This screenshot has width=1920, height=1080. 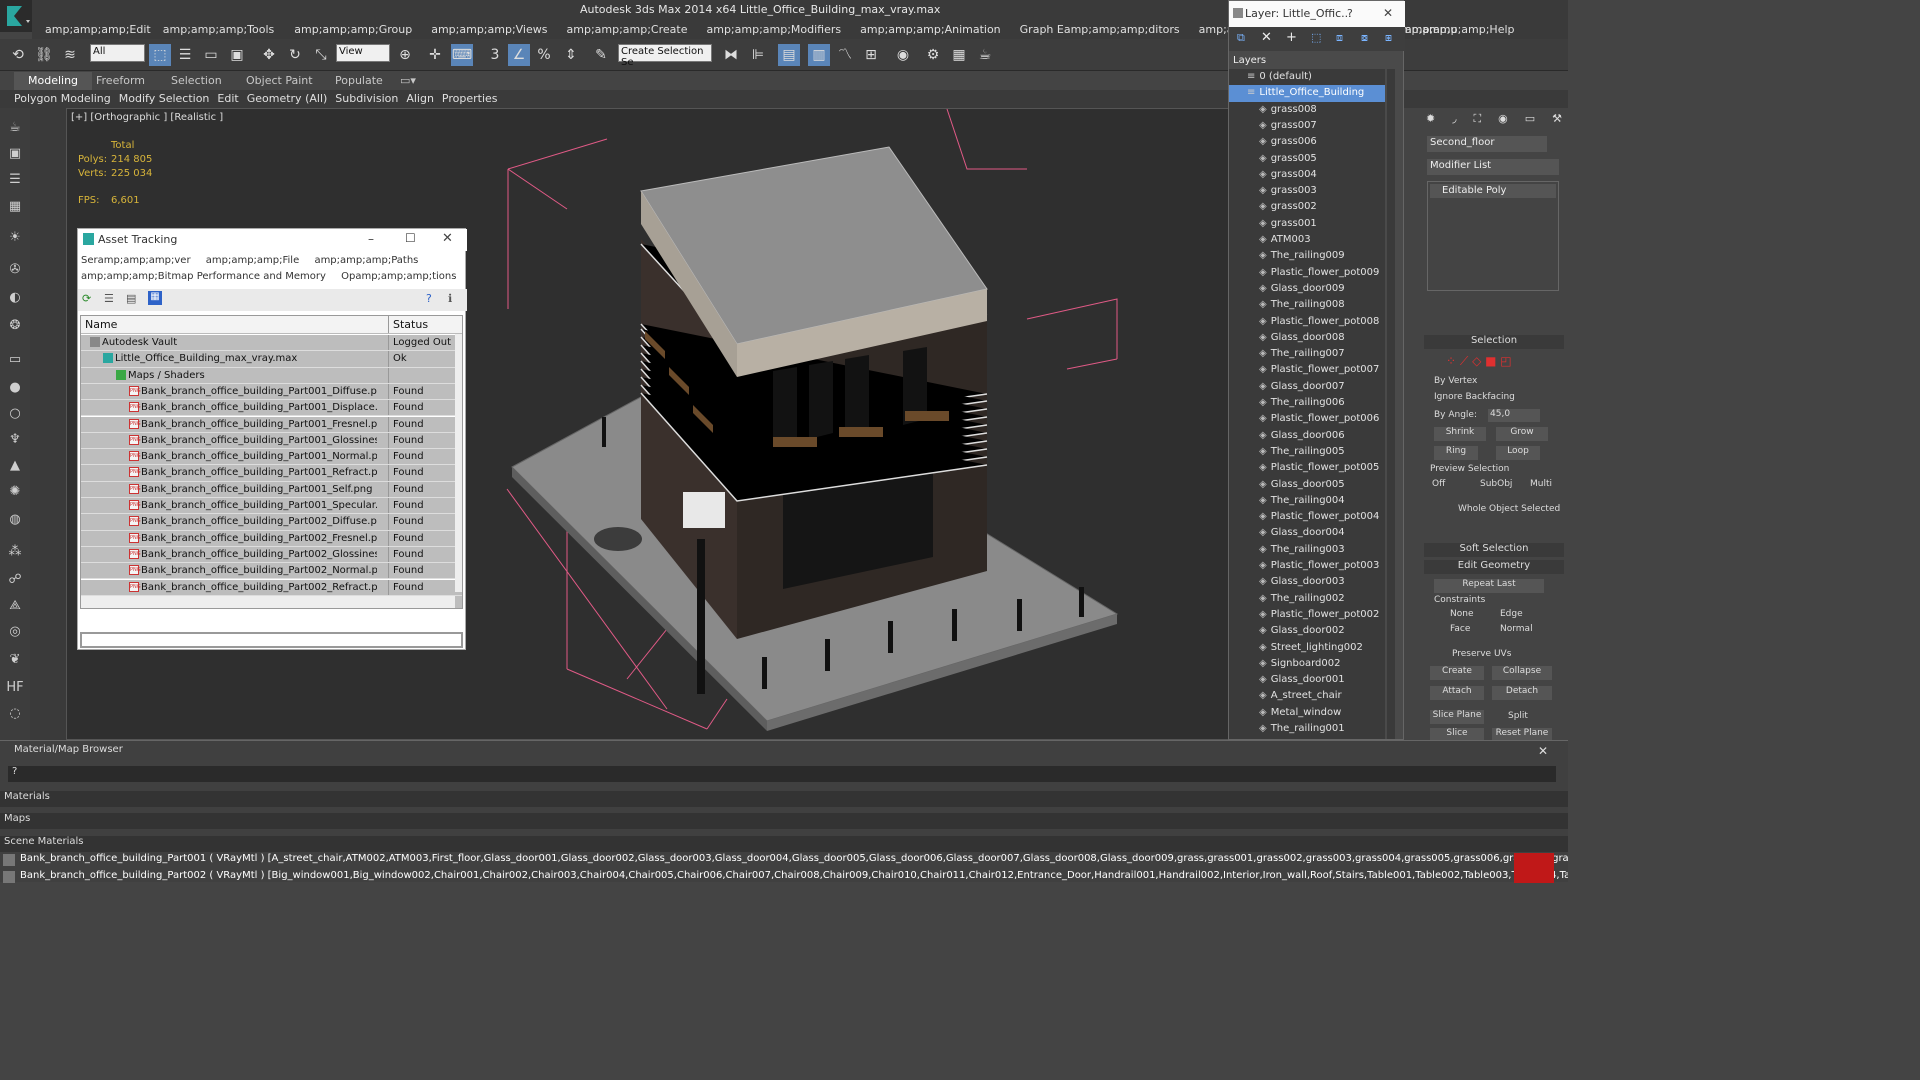 I want to click on layer-list-item: ◈ ATM003, so click(x=1307, y=240).